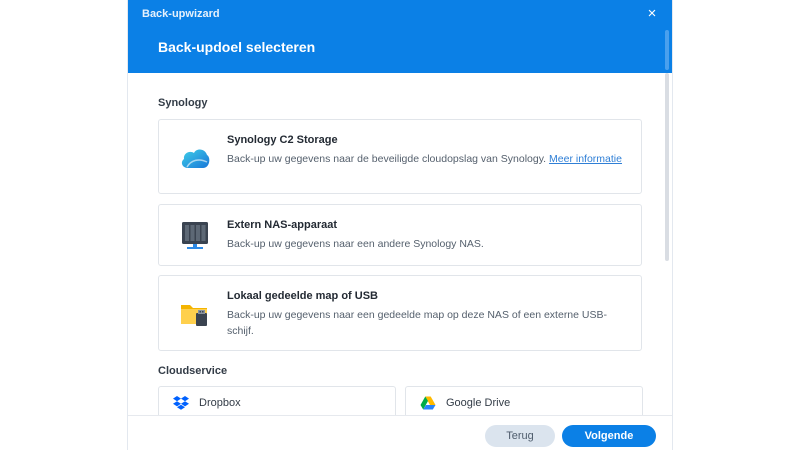  I want to click on next-button: Volgende, so click(609, 436).